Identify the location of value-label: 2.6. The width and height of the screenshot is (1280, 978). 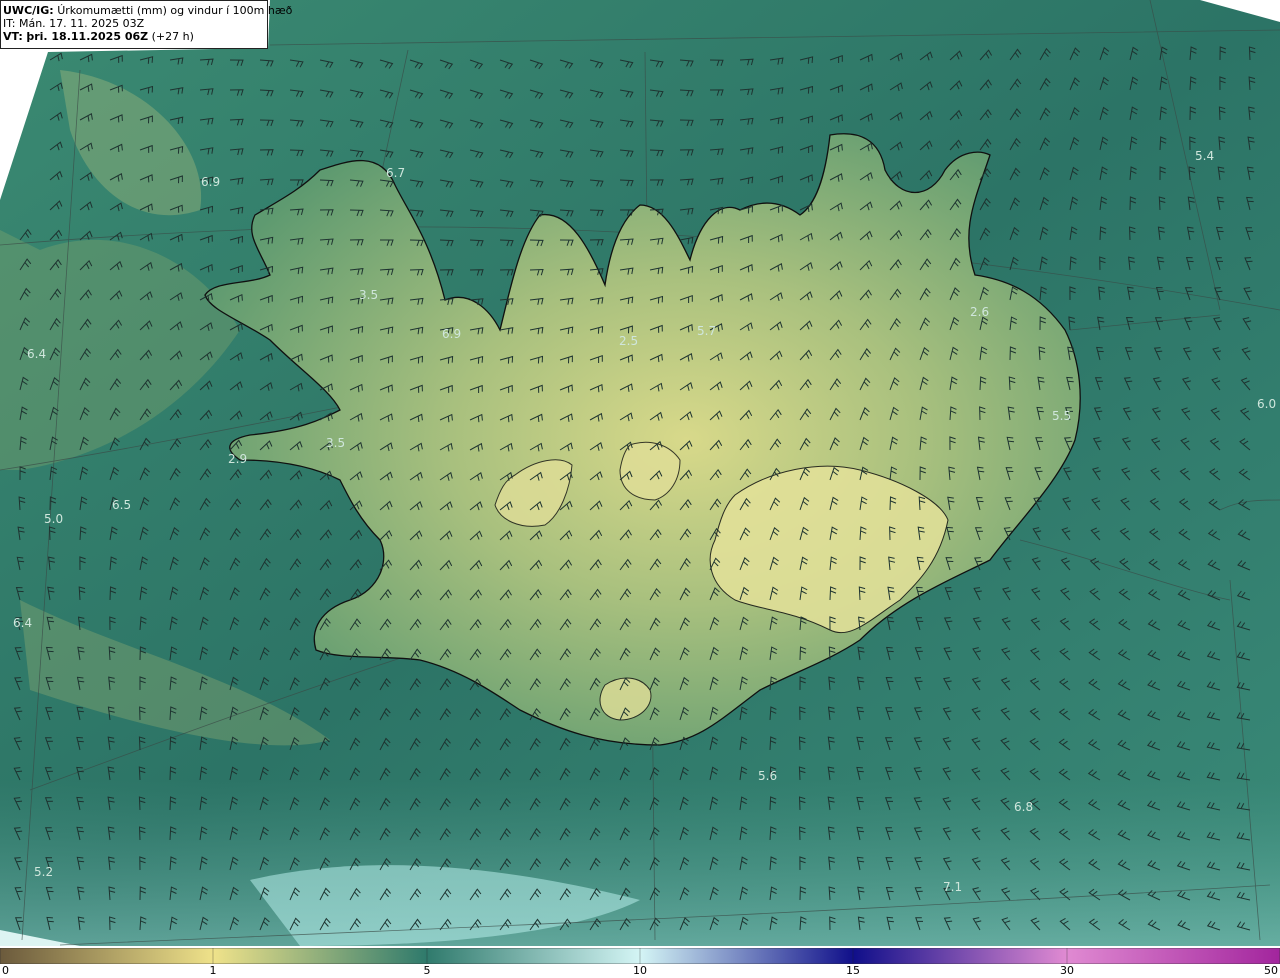
(979, 312).